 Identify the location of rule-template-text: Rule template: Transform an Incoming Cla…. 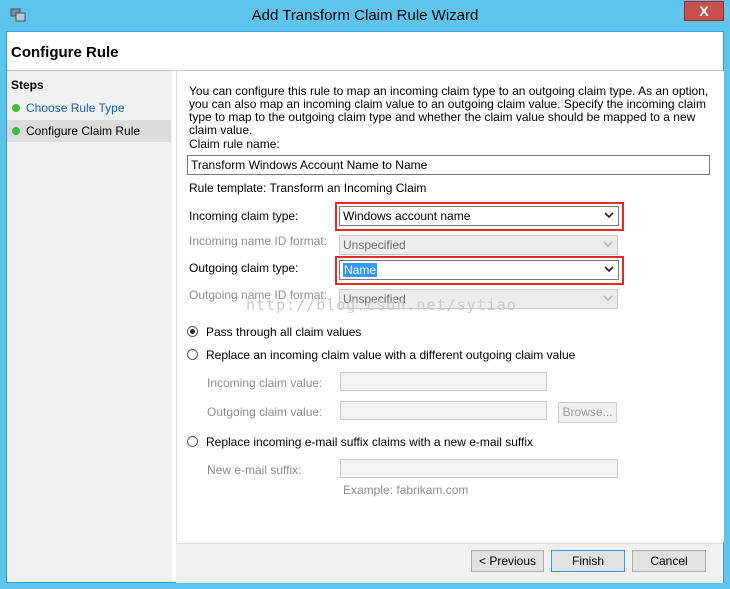
(308, 188).